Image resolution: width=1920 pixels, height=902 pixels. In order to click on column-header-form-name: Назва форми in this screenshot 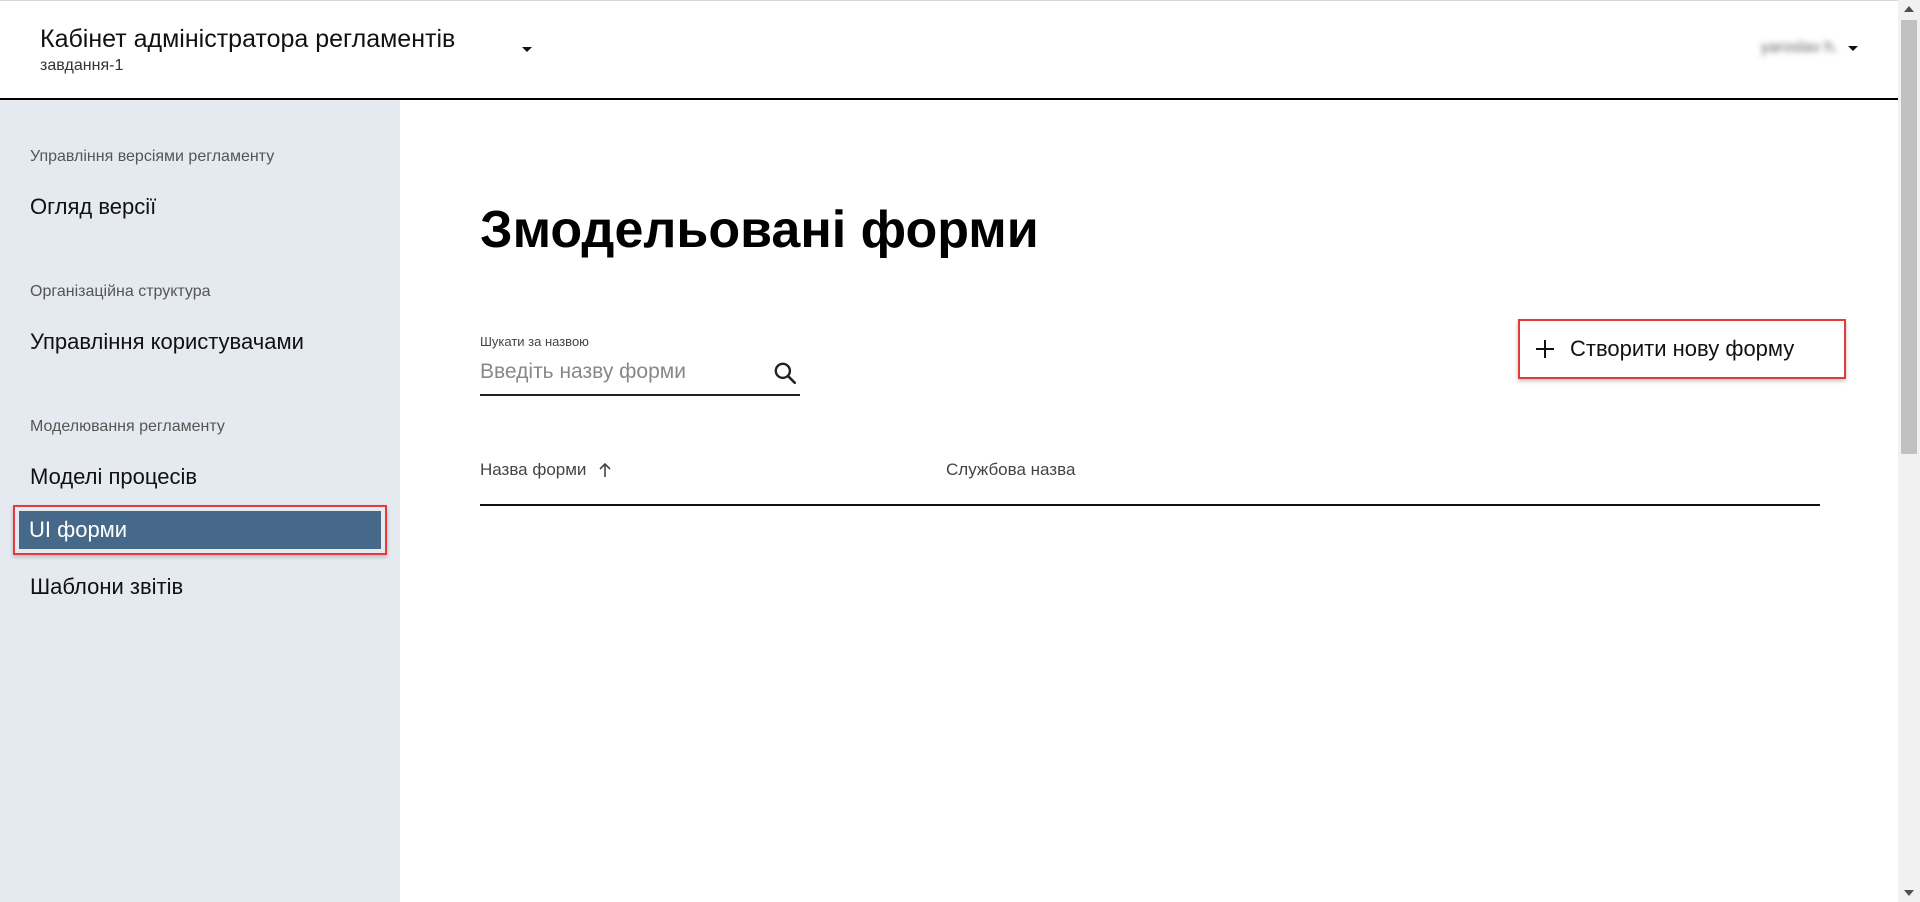, I will do `click(546, 470)`.